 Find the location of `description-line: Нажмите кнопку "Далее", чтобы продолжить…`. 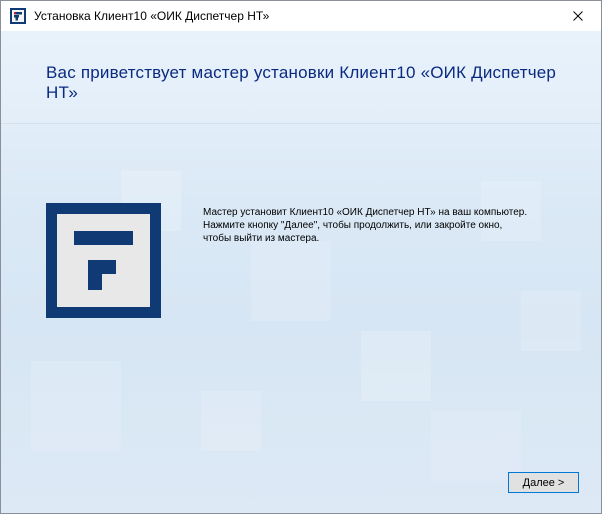

description-line: Нажмите кнопку "Далее", чтобы продолжить… is located at coordinates (353, 225).